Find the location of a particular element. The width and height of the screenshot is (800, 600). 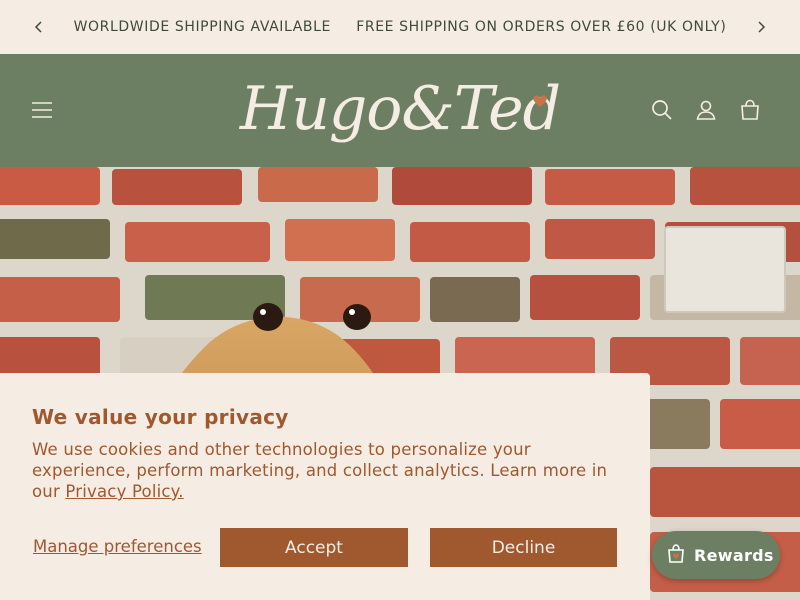

rewards-label: Rewards is located at coordinates (734, 555).